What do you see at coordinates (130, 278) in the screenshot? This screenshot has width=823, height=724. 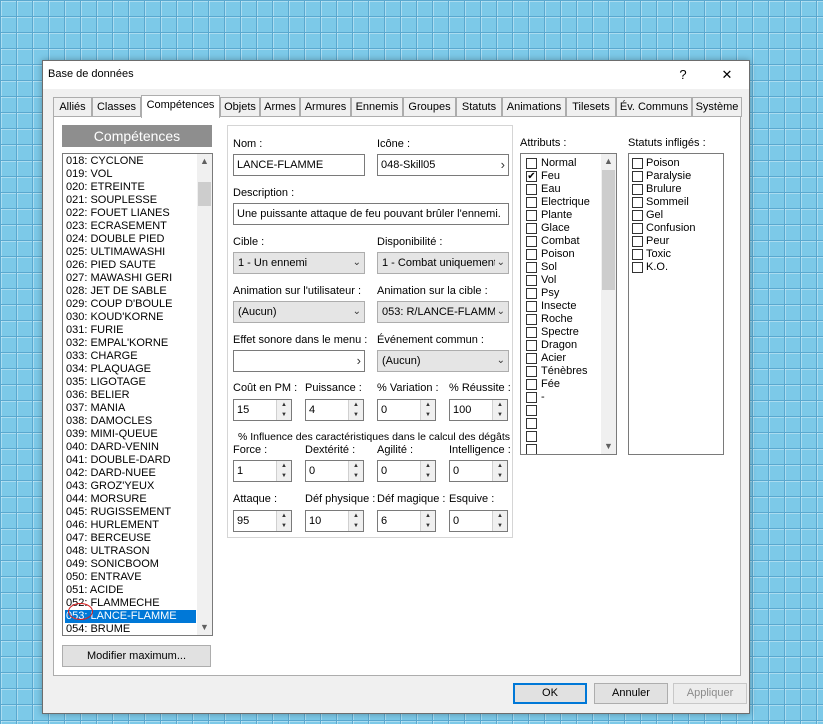 I see `skill-list-item: 027: MAWASHI GERI` at bounding box center [130, 278].